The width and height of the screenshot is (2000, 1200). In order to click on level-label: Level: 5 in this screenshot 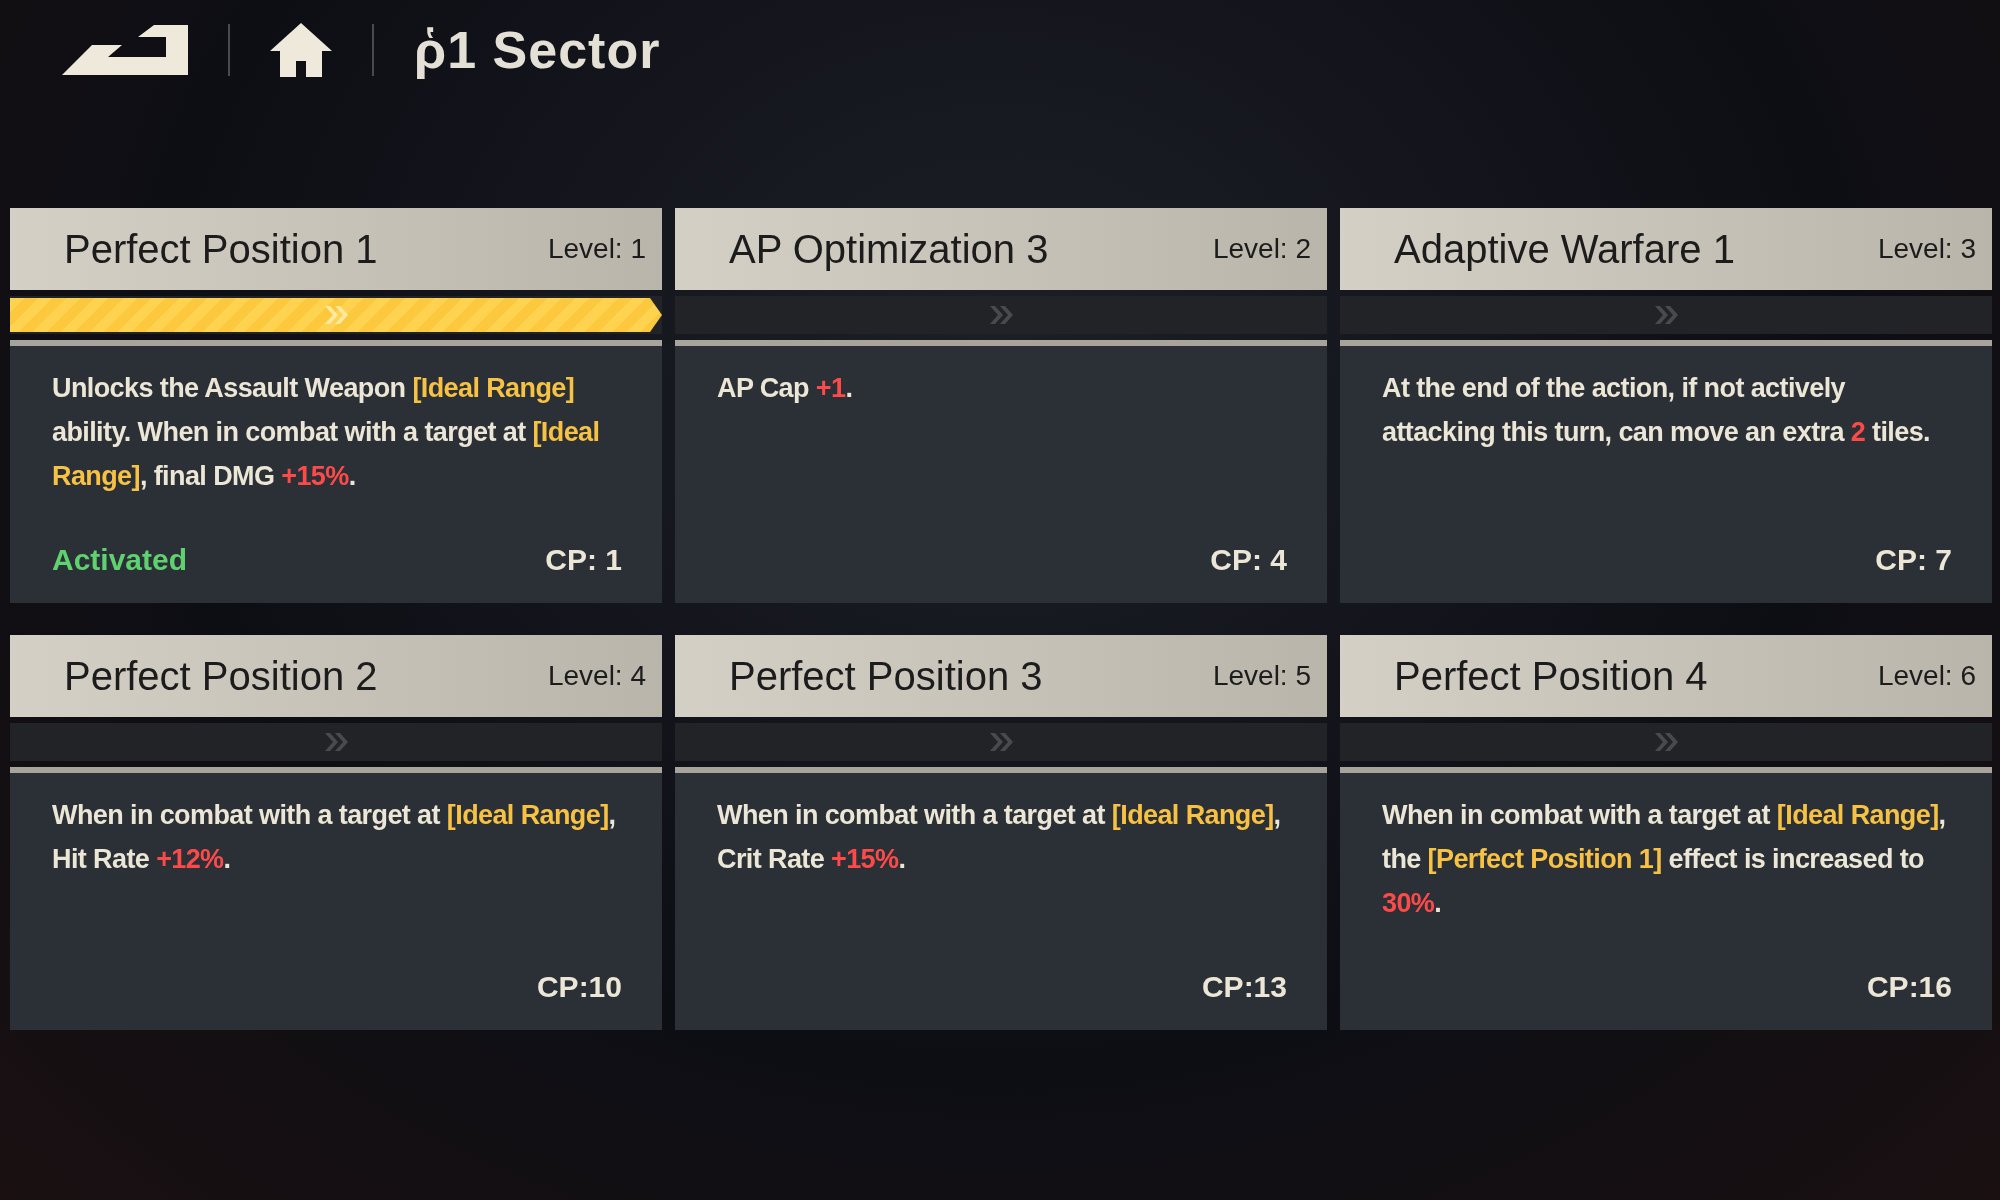, I will do `click(1261, 676)`.